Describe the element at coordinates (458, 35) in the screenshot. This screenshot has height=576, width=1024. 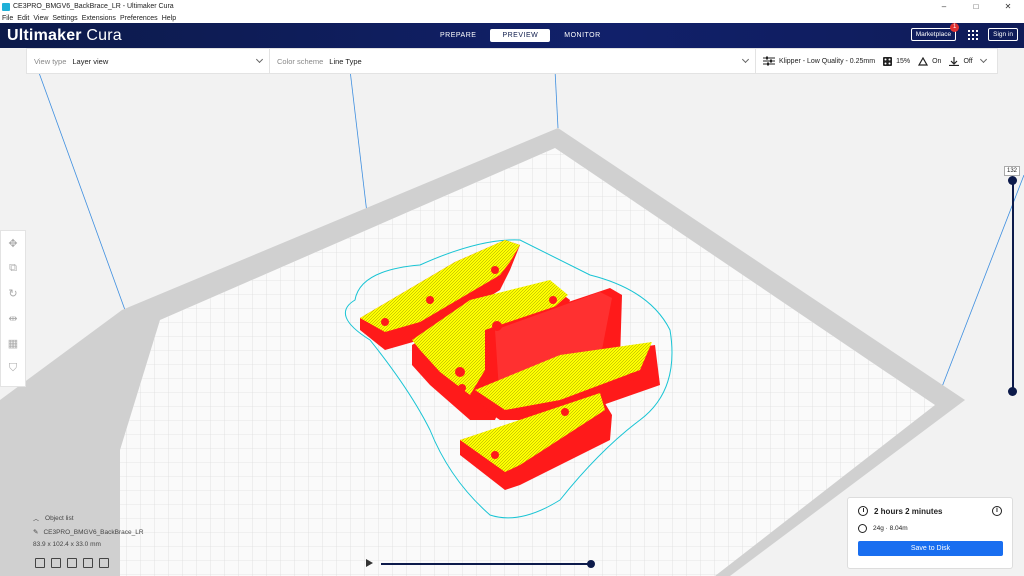
I see `tab-prepare: PREPARE` at that location.